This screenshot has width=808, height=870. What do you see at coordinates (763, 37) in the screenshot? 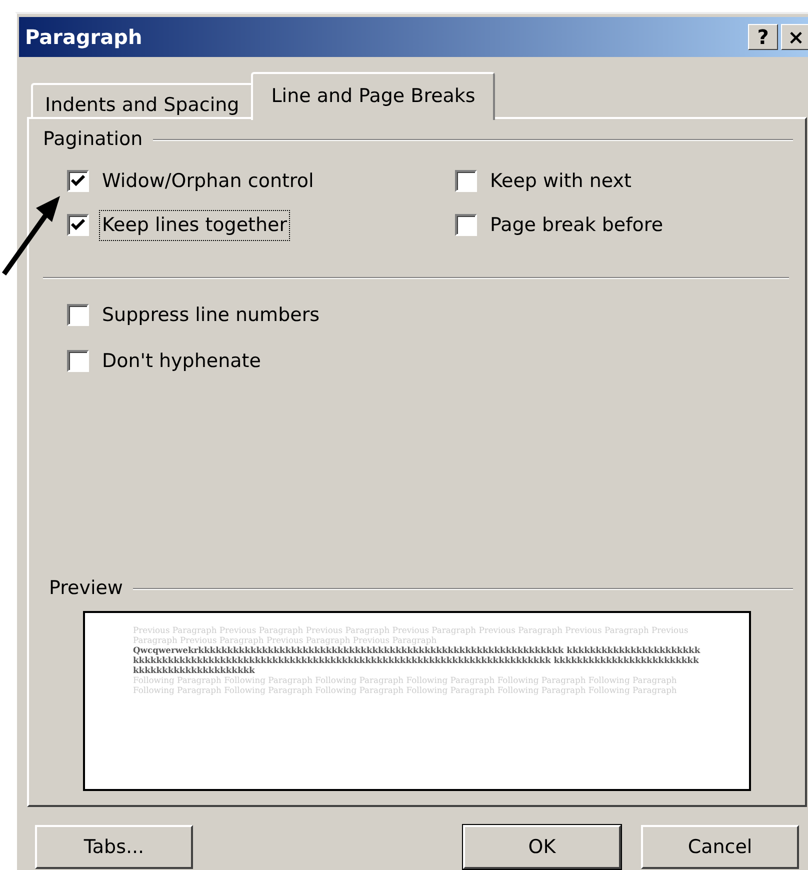
I see `title-bar-button: ?` at bounding box center [763, 37].